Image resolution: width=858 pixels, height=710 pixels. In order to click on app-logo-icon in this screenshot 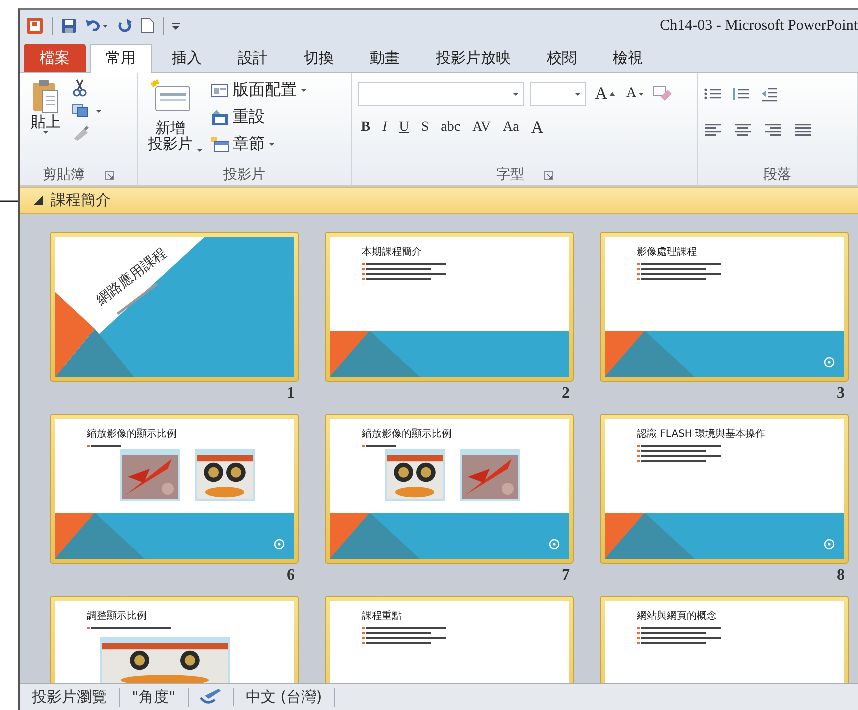, I will do `click(35, 26)`.